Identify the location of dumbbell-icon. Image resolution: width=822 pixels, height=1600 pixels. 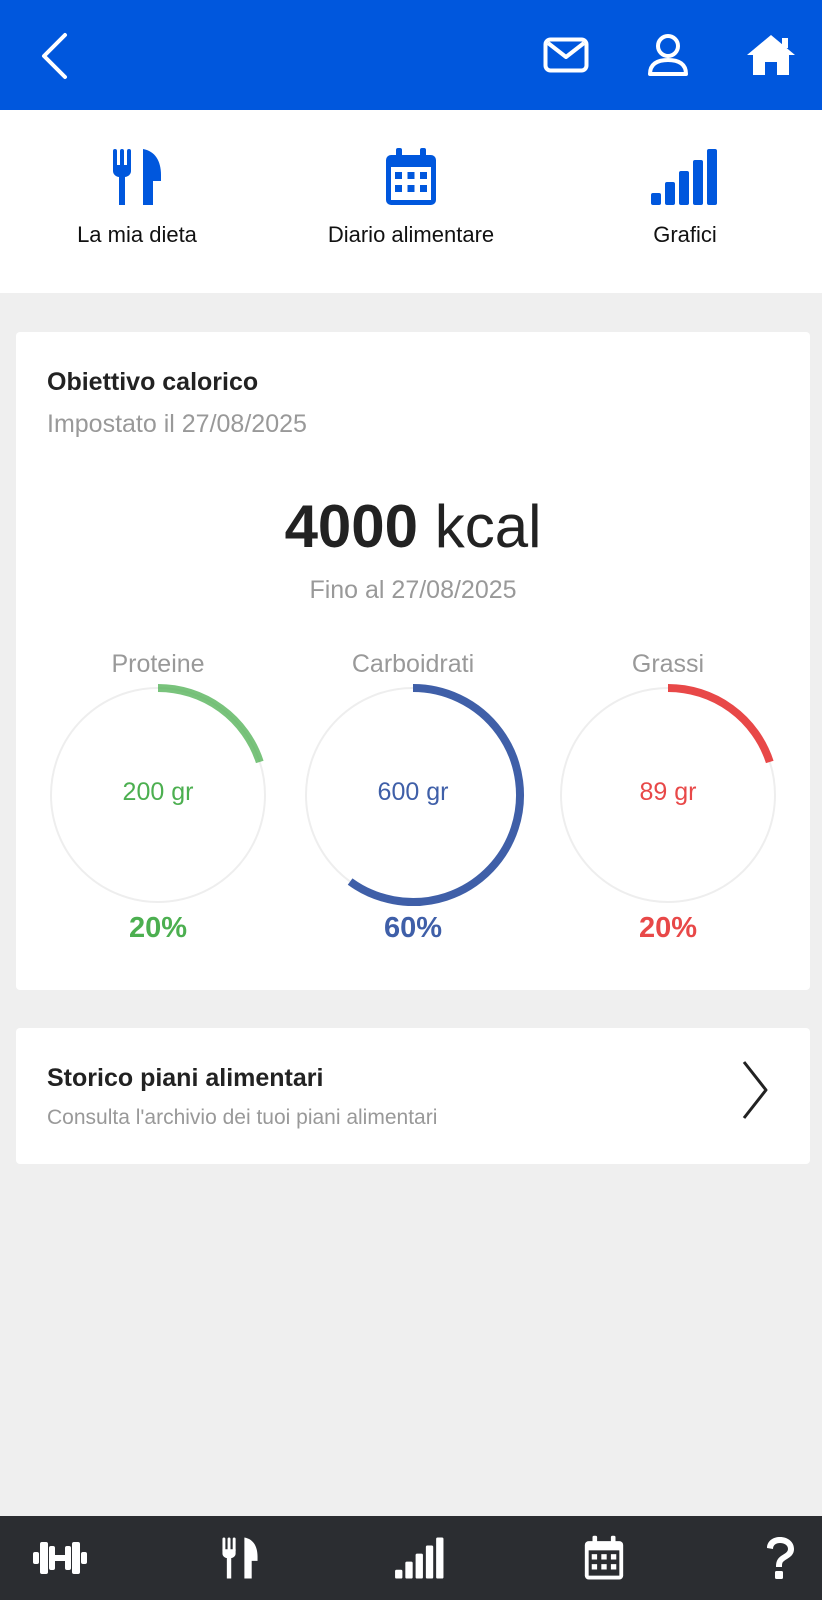
(60, 1558).